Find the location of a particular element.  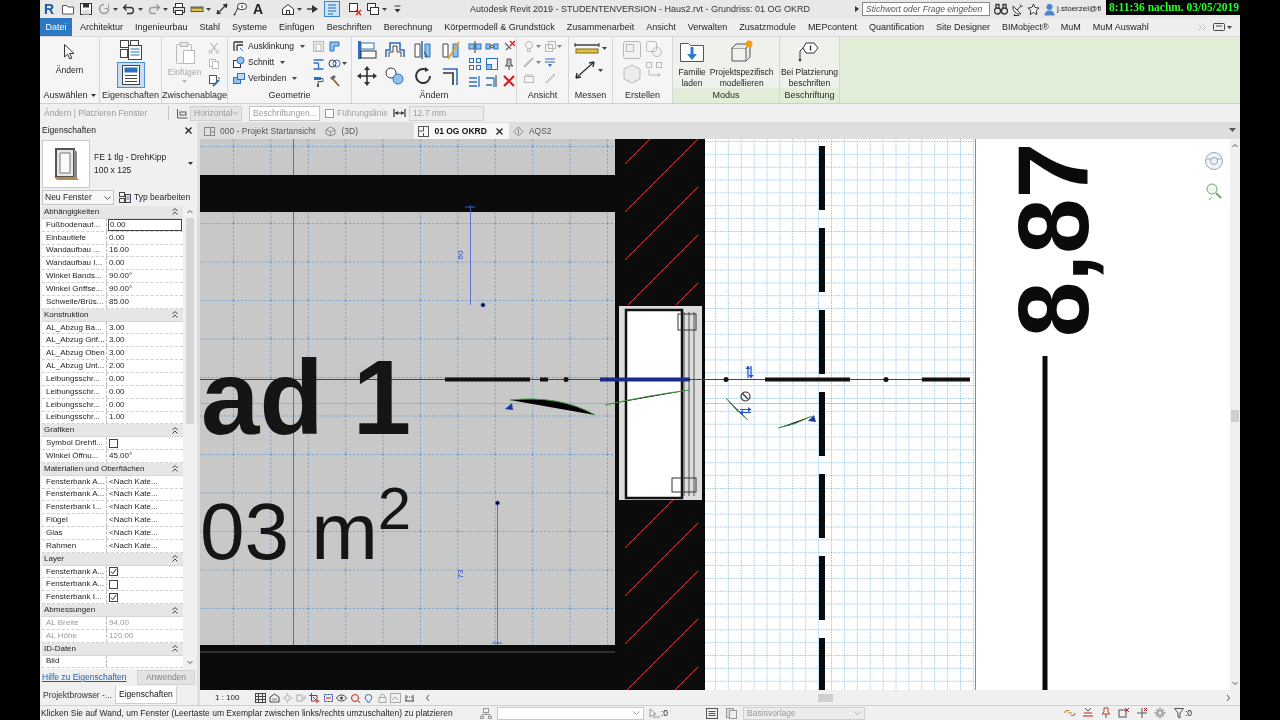

app-logo: R is located at coordinates (50, 9).